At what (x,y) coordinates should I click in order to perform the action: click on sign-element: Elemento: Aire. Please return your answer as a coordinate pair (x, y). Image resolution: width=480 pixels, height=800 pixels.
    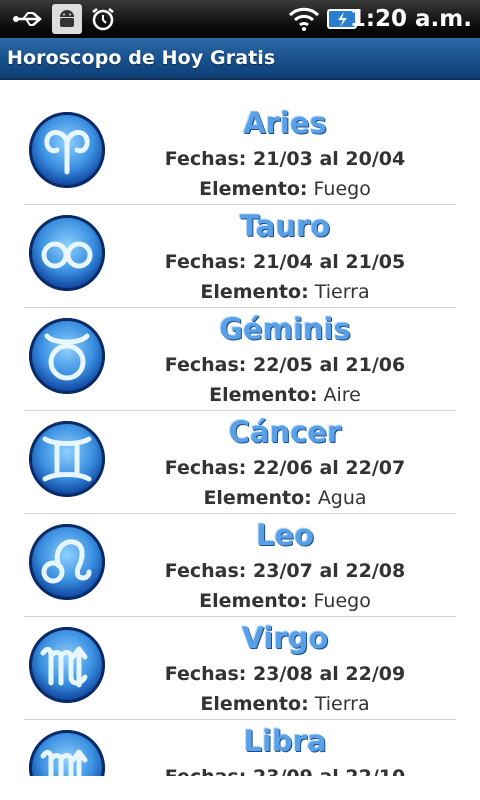
    Looking at the image, I should click on (285, 395).